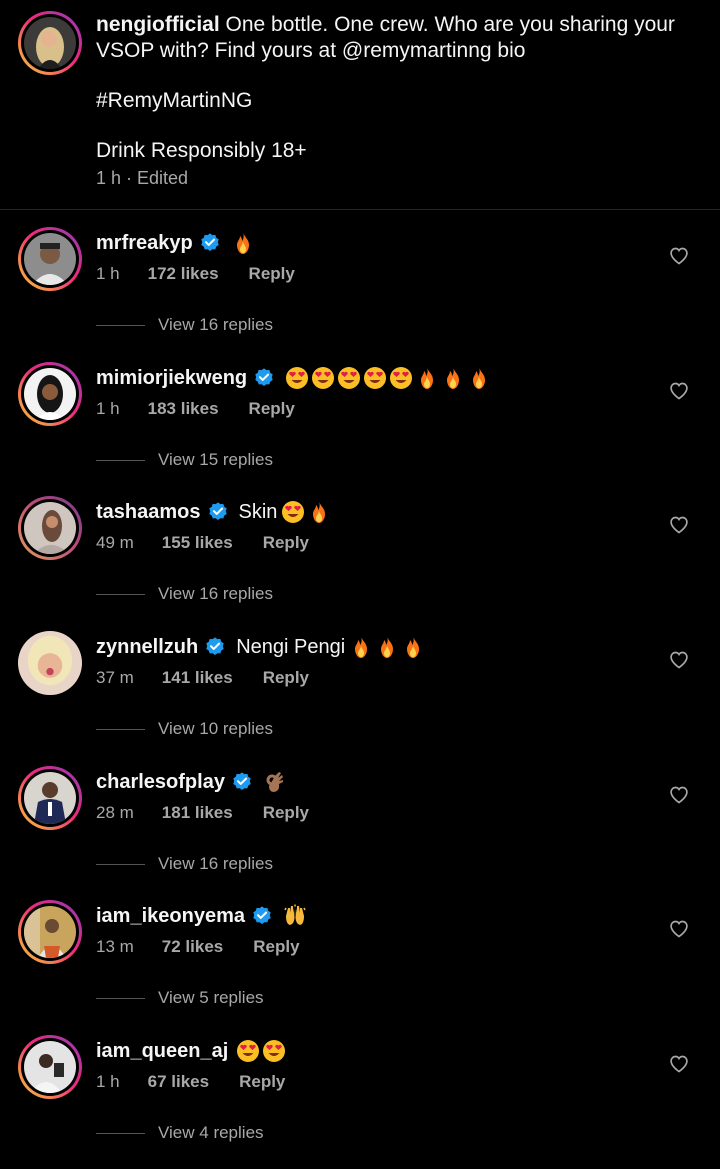  I want to click on comment-line: iam_queen_aj, so click(191, 1051).